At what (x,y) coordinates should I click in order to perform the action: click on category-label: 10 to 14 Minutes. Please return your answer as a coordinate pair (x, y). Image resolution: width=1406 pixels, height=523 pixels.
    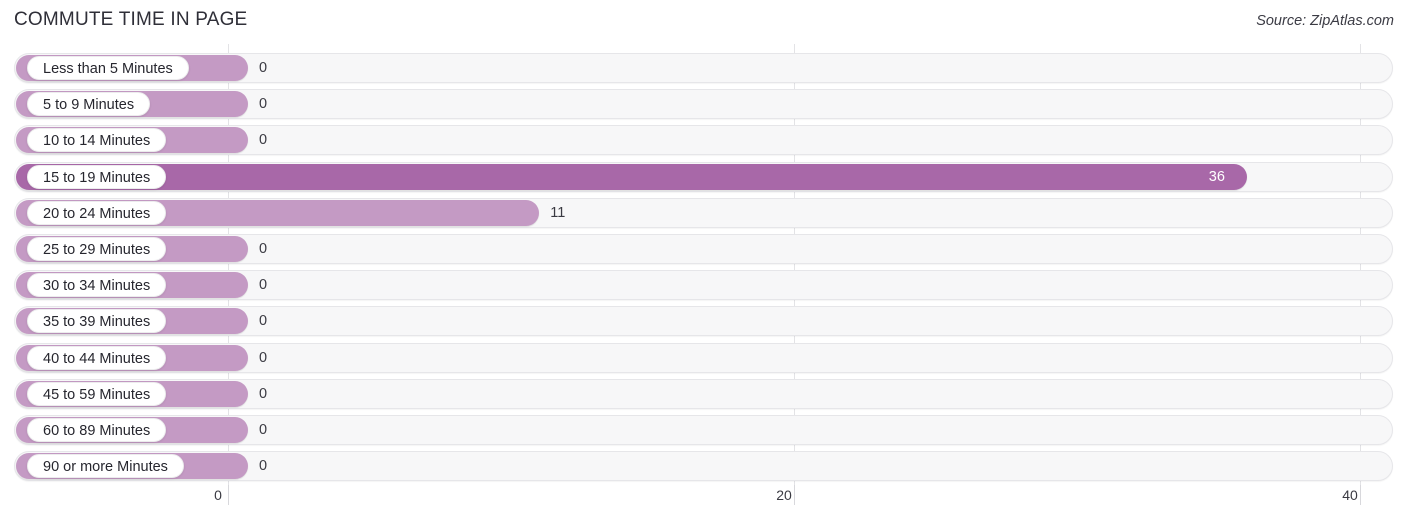
    Looking at the image, I should click on (97, 140).